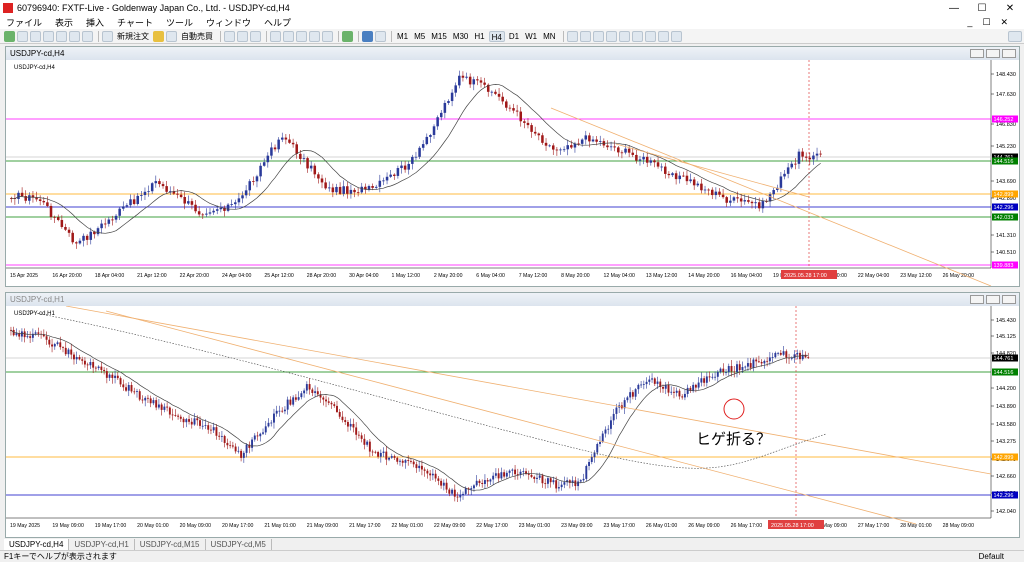 The height and width of the screenshot is (562, 1024). What do you see at coordinates (87, 36) in the screenshot?
I see `tester-icon` at bounding box center [87, 36].